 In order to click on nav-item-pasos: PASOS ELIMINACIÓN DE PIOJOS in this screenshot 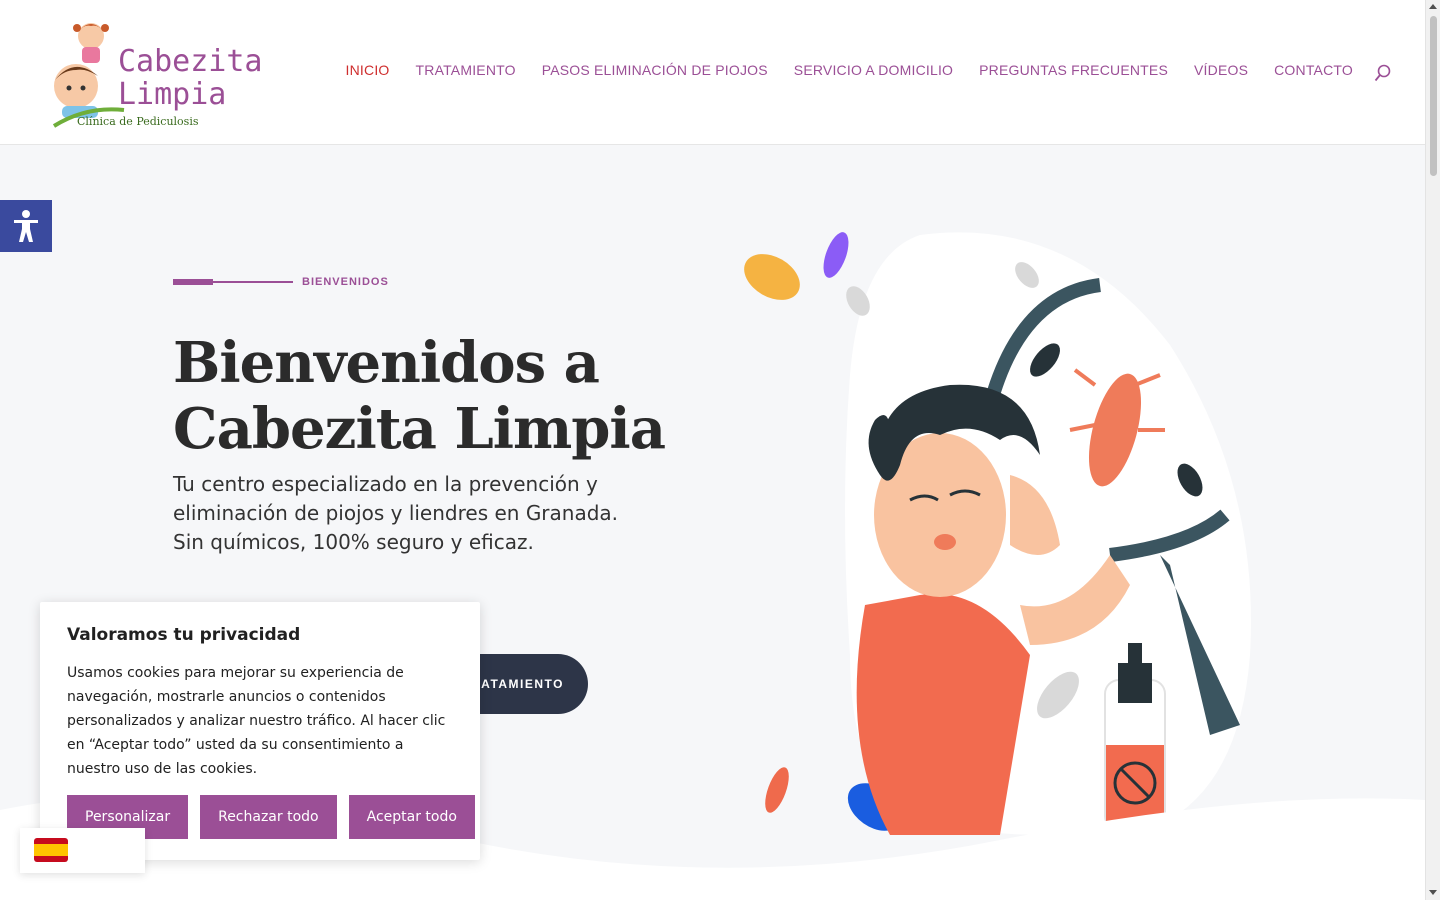, I will do `click(655, 70)`.